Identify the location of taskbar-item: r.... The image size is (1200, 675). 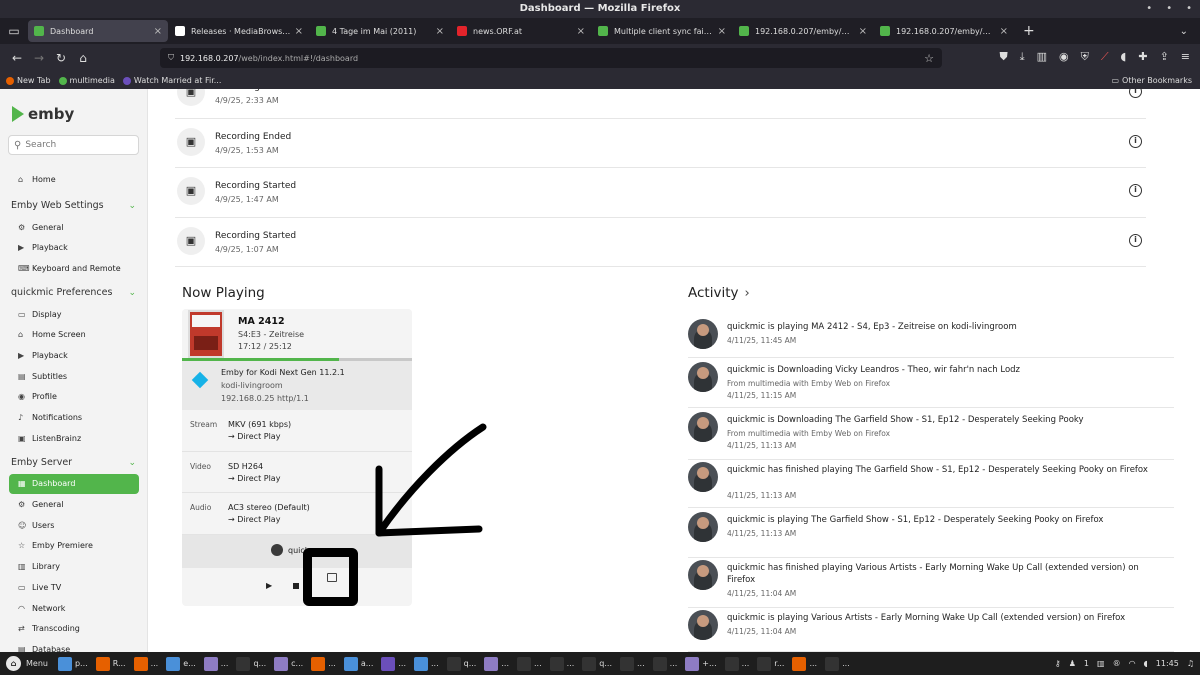
(770, 663).